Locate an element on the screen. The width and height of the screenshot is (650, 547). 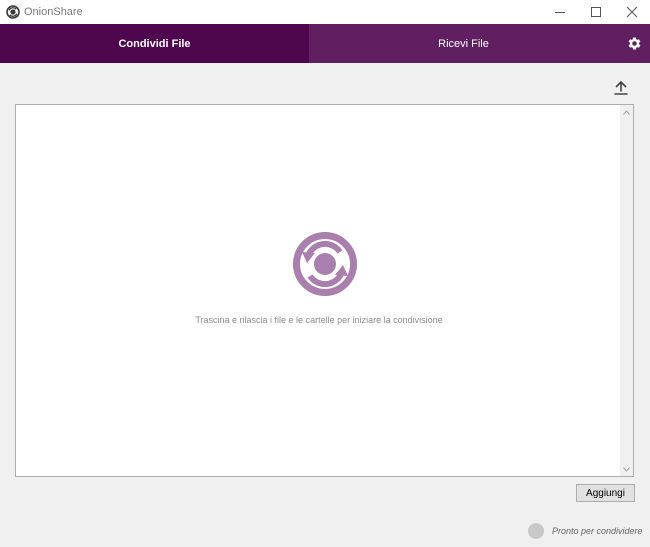
gear-icon is located at coordinates (634, 43).